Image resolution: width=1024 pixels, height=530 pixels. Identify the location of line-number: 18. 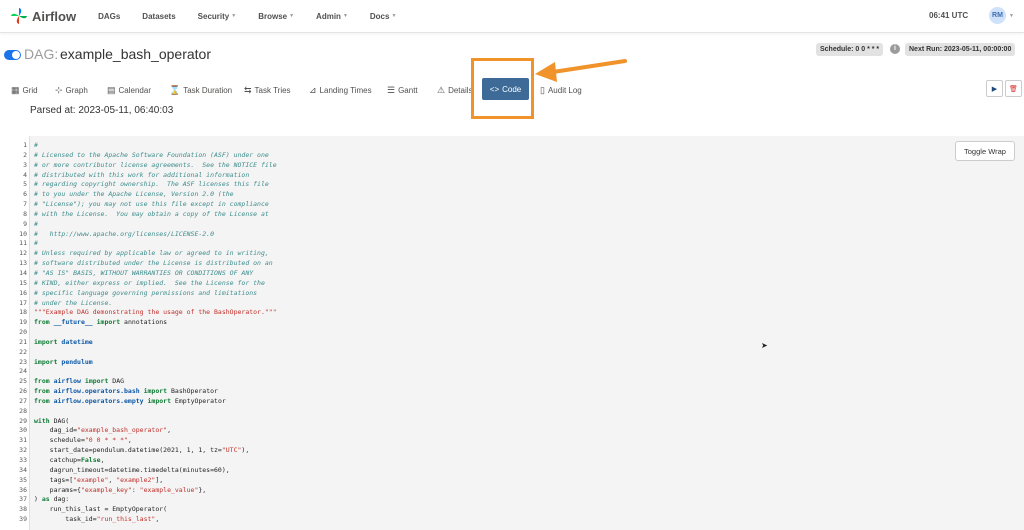
(23, 312).